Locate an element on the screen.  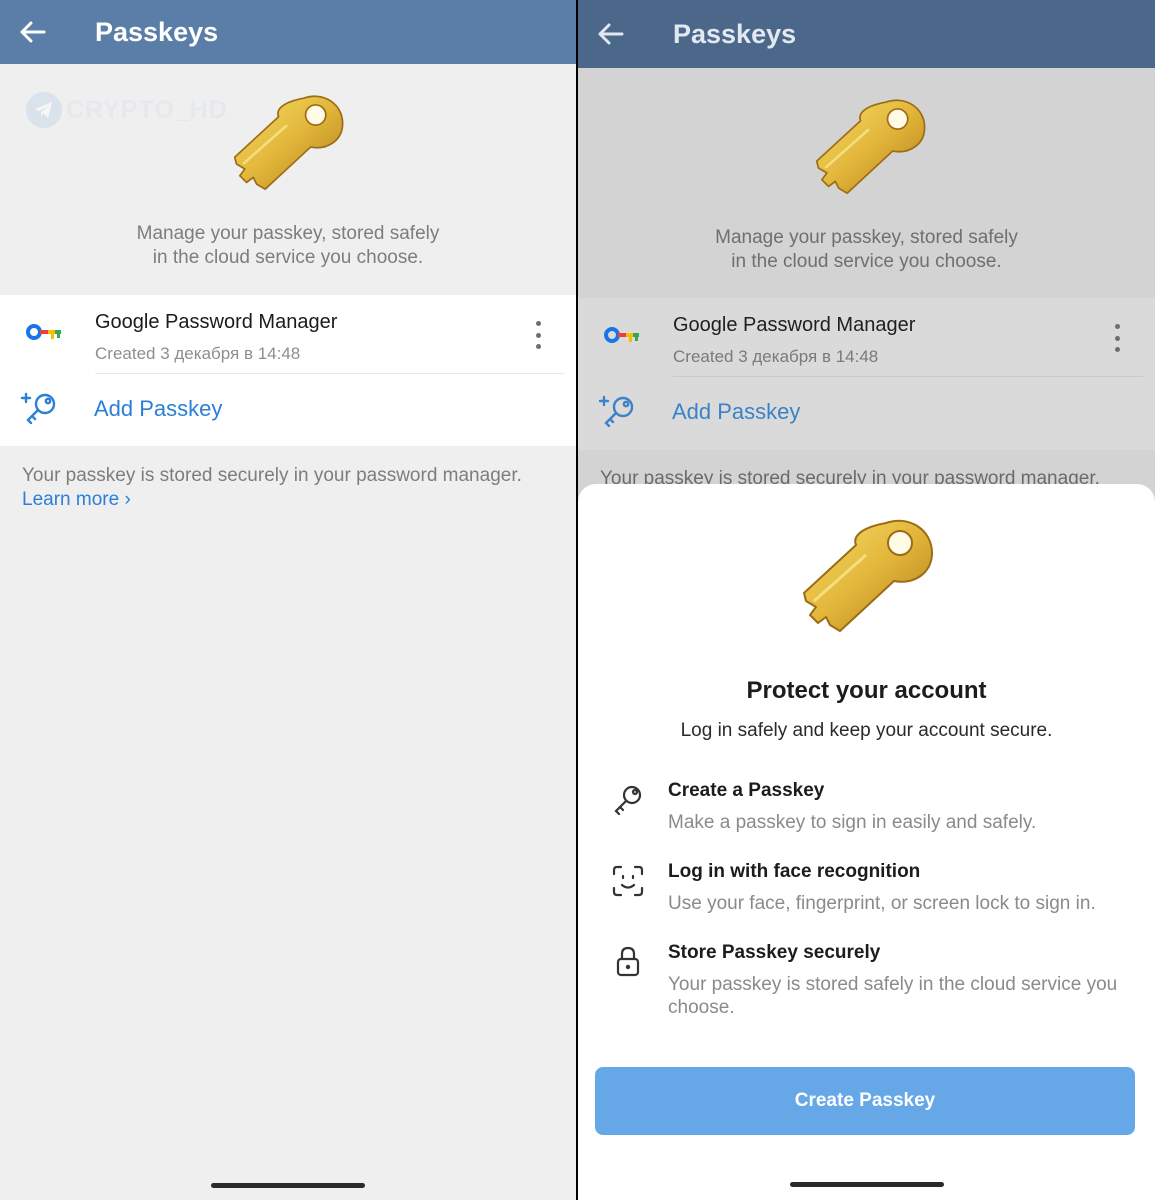
watermark: CRYPTO_HD is located at coordinates (127, 110).